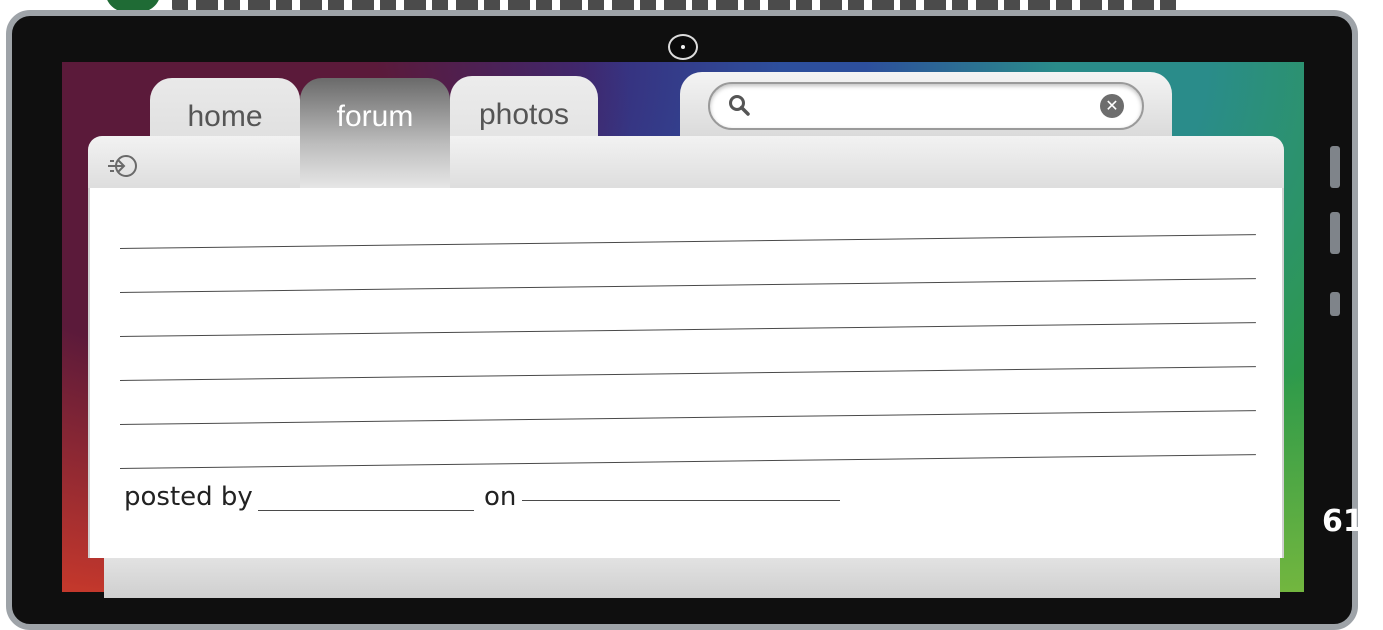  I want to click on search-input, so click(927, 107).